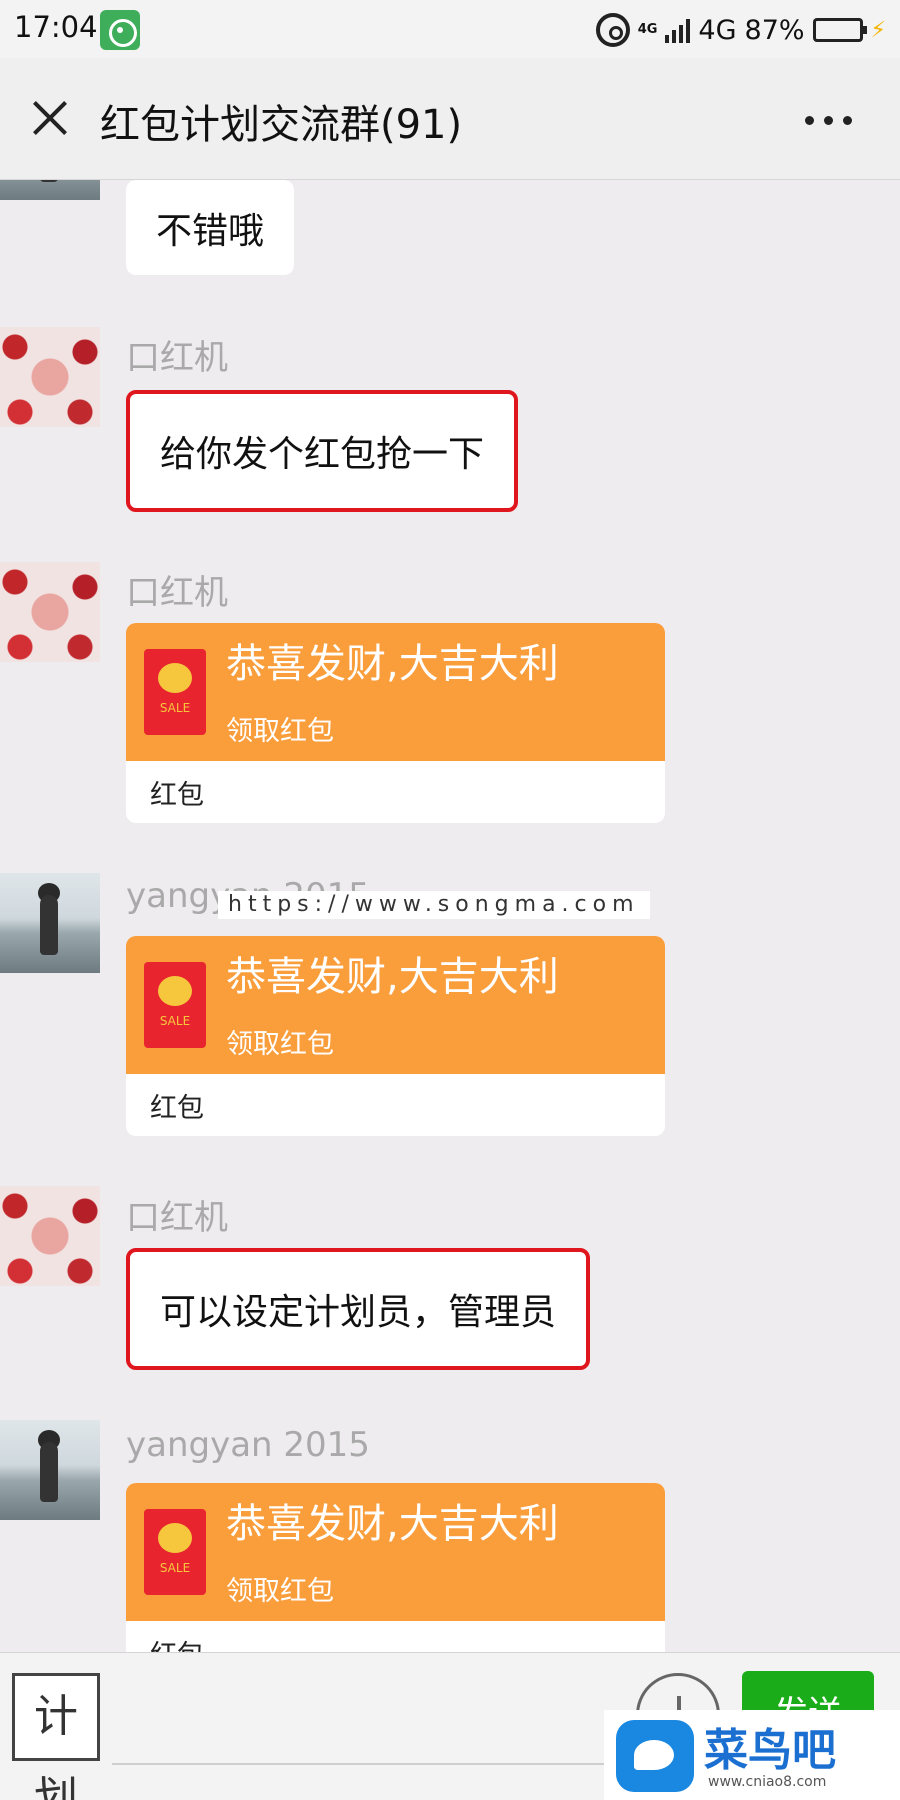 The image size is (900, 1800). What do you see at coordinates (450, 29) in the screenshot?
I see `status-bar: 17:04 4G 4G 87% ⚡` at bounding box center [450, 29].